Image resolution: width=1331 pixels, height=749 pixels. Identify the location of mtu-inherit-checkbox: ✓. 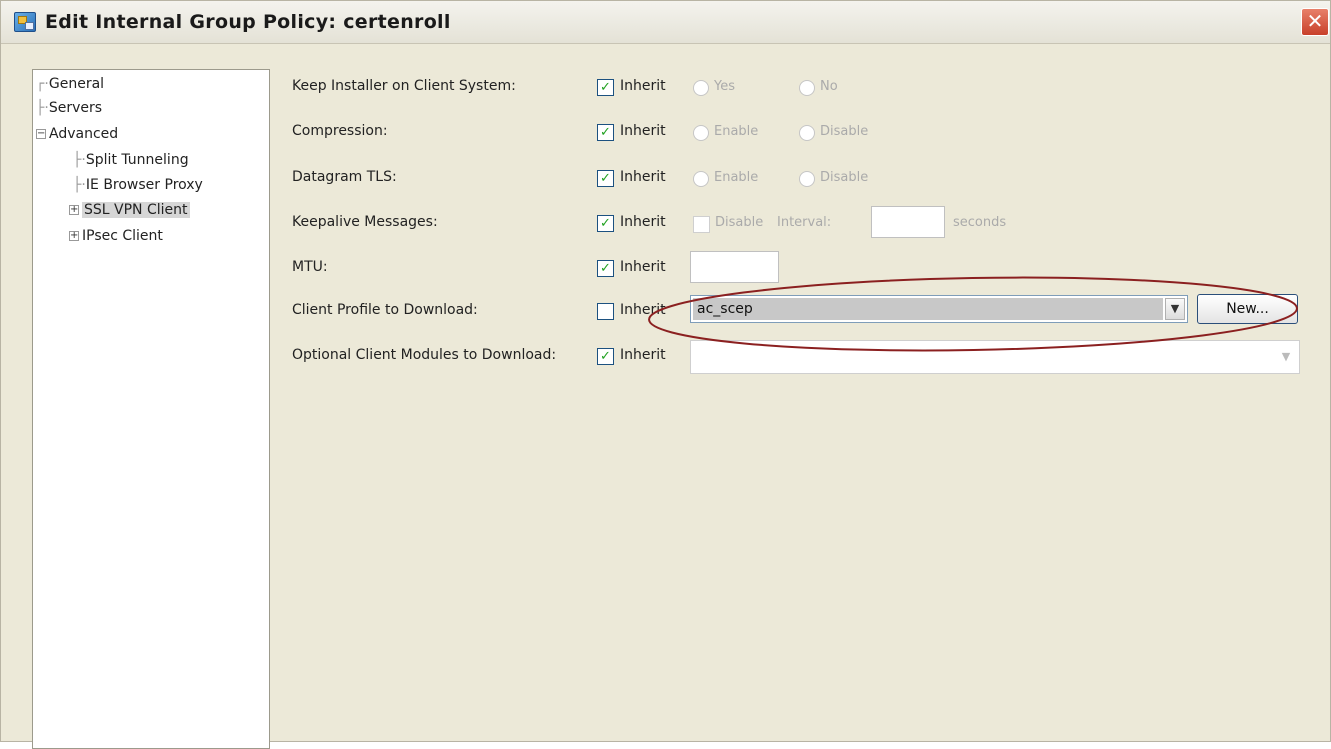
(605, 268).